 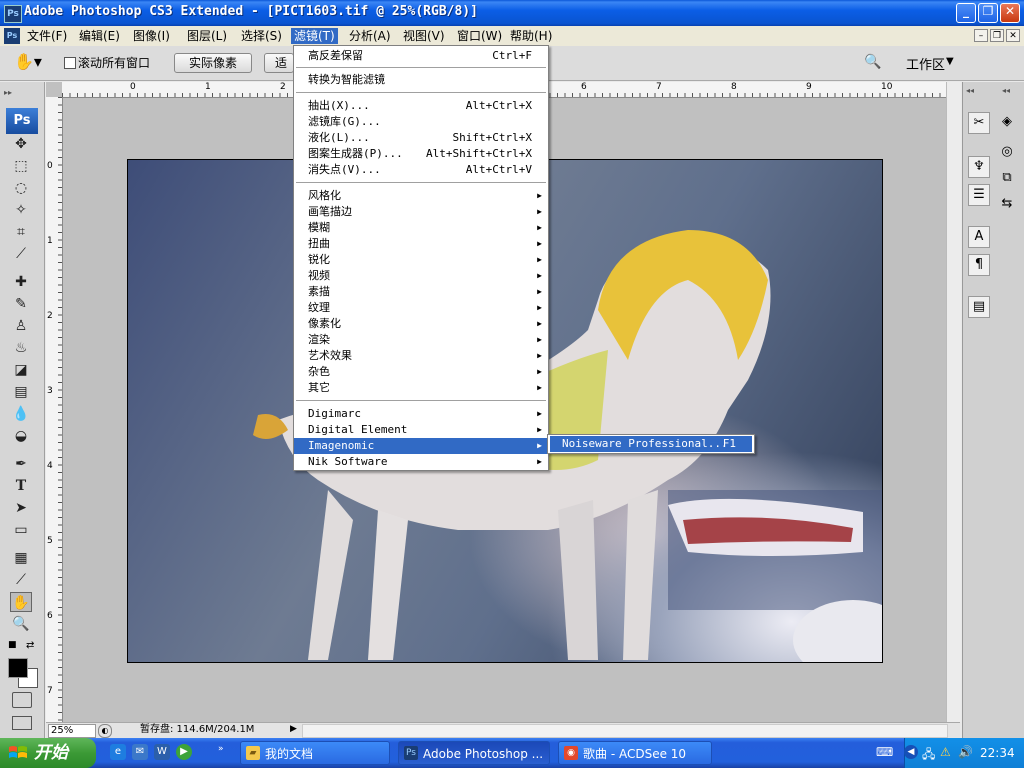 What do you see at coordinates (21, 232) in the screenshot?
I see `crop-tool-icon: ⌗` at bounding box center [21, 232].